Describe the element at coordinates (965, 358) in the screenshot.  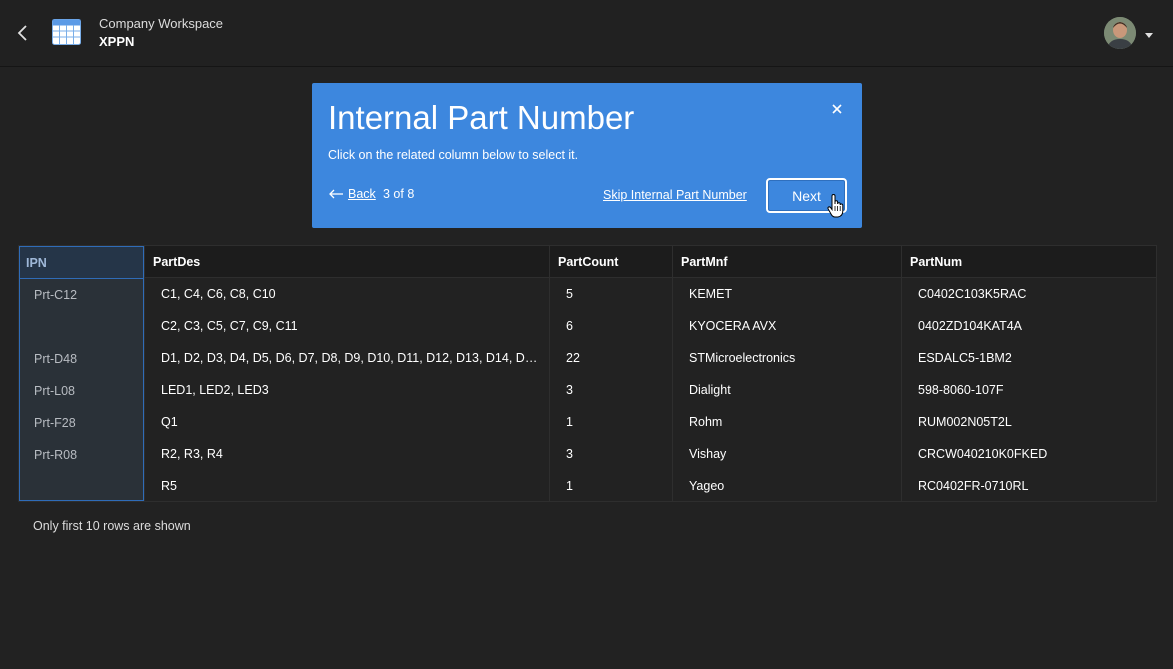
I see `table-cell: ESDALC5-1BM2` at that location.